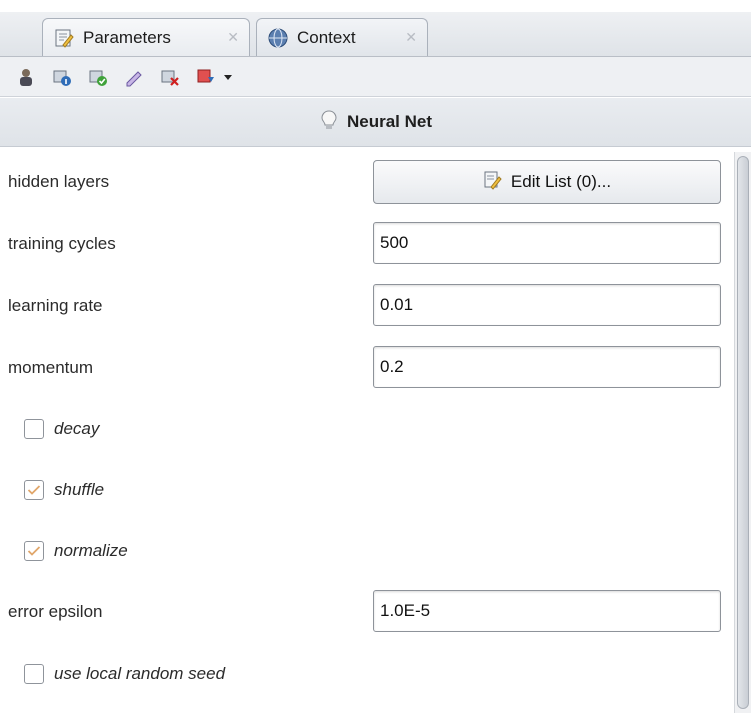  I want to click on decay-checkbox, so click(34, 429).